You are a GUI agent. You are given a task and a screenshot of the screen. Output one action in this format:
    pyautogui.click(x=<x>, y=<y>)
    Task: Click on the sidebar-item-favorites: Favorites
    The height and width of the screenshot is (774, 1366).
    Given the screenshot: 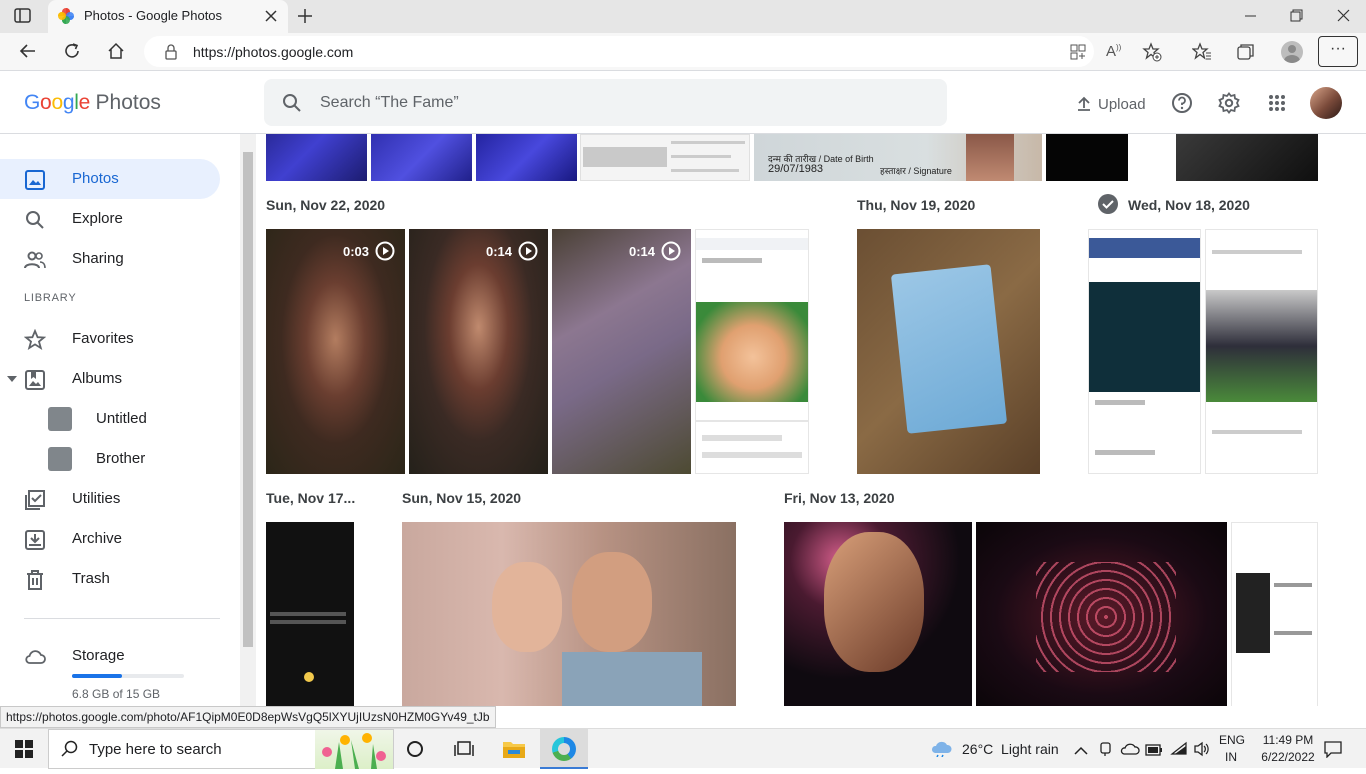 What is the action you would take?
    pyautogui.click(x=110, y=339)
    